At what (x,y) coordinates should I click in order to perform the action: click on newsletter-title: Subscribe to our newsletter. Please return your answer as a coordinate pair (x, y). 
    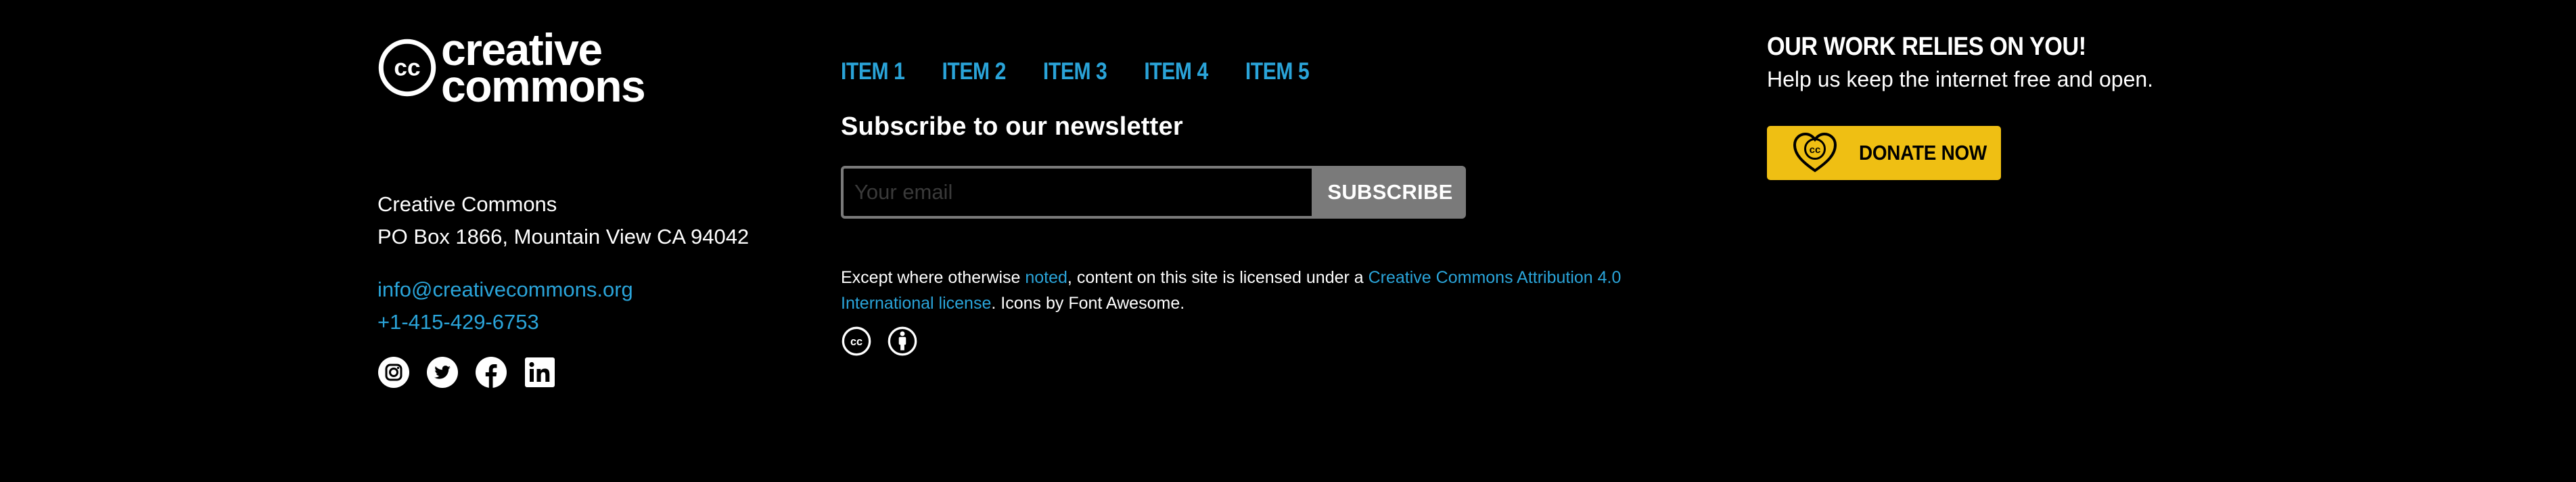
    Looking at the image, I should click on (1012, 126).